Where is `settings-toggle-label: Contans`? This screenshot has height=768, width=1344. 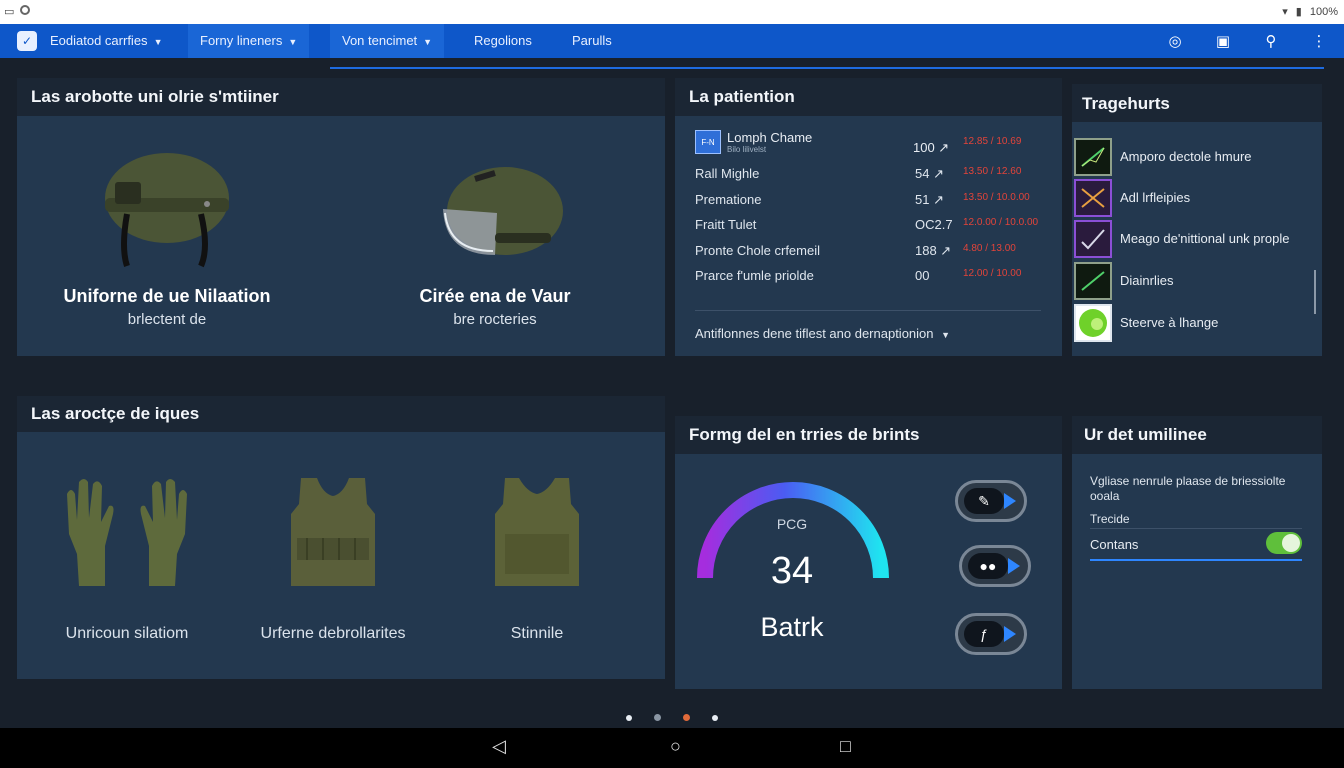 settings-toggle-label: Contans is located at coordinates (1114, 544).